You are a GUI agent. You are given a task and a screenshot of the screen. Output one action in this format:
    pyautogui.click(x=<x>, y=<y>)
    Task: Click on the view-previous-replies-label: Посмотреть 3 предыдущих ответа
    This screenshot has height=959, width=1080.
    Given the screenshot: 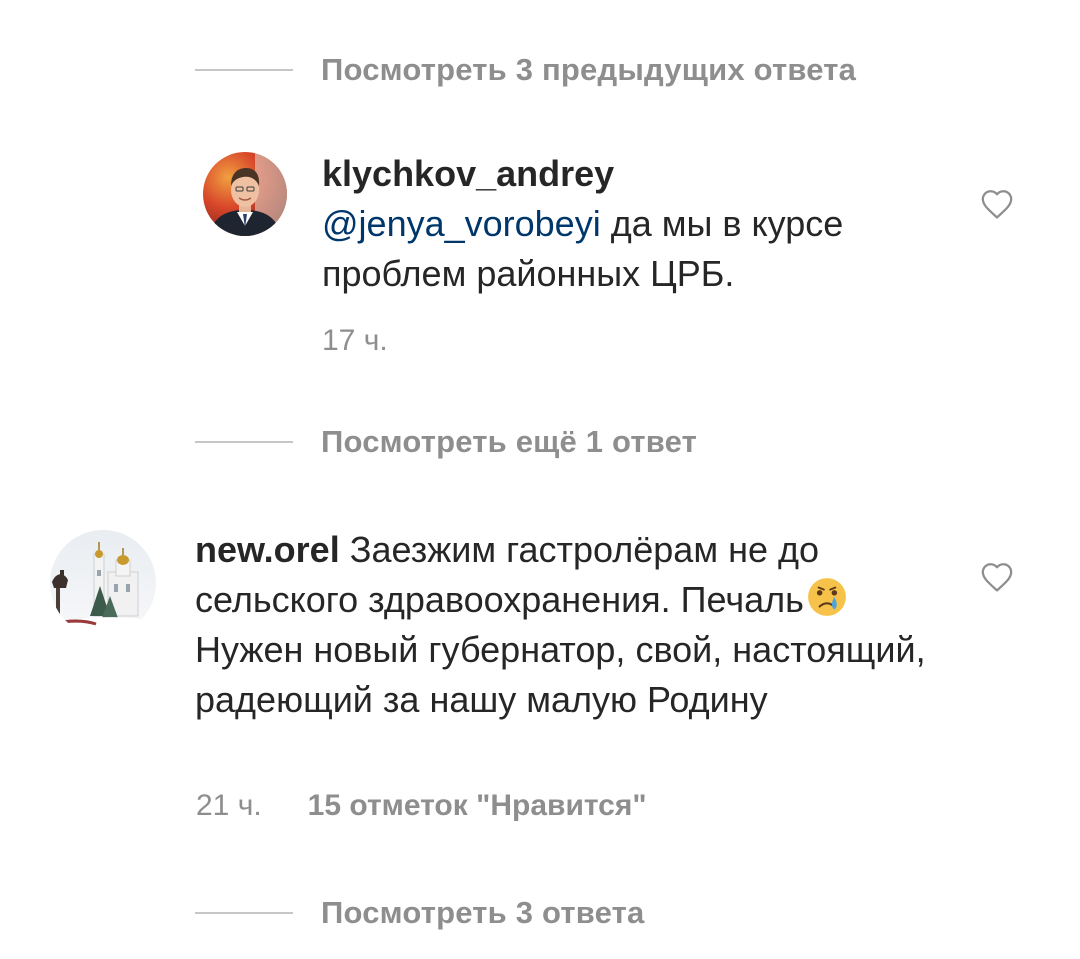 What is the action you would take?
    pyautogui.click(x=589, y=69)
    